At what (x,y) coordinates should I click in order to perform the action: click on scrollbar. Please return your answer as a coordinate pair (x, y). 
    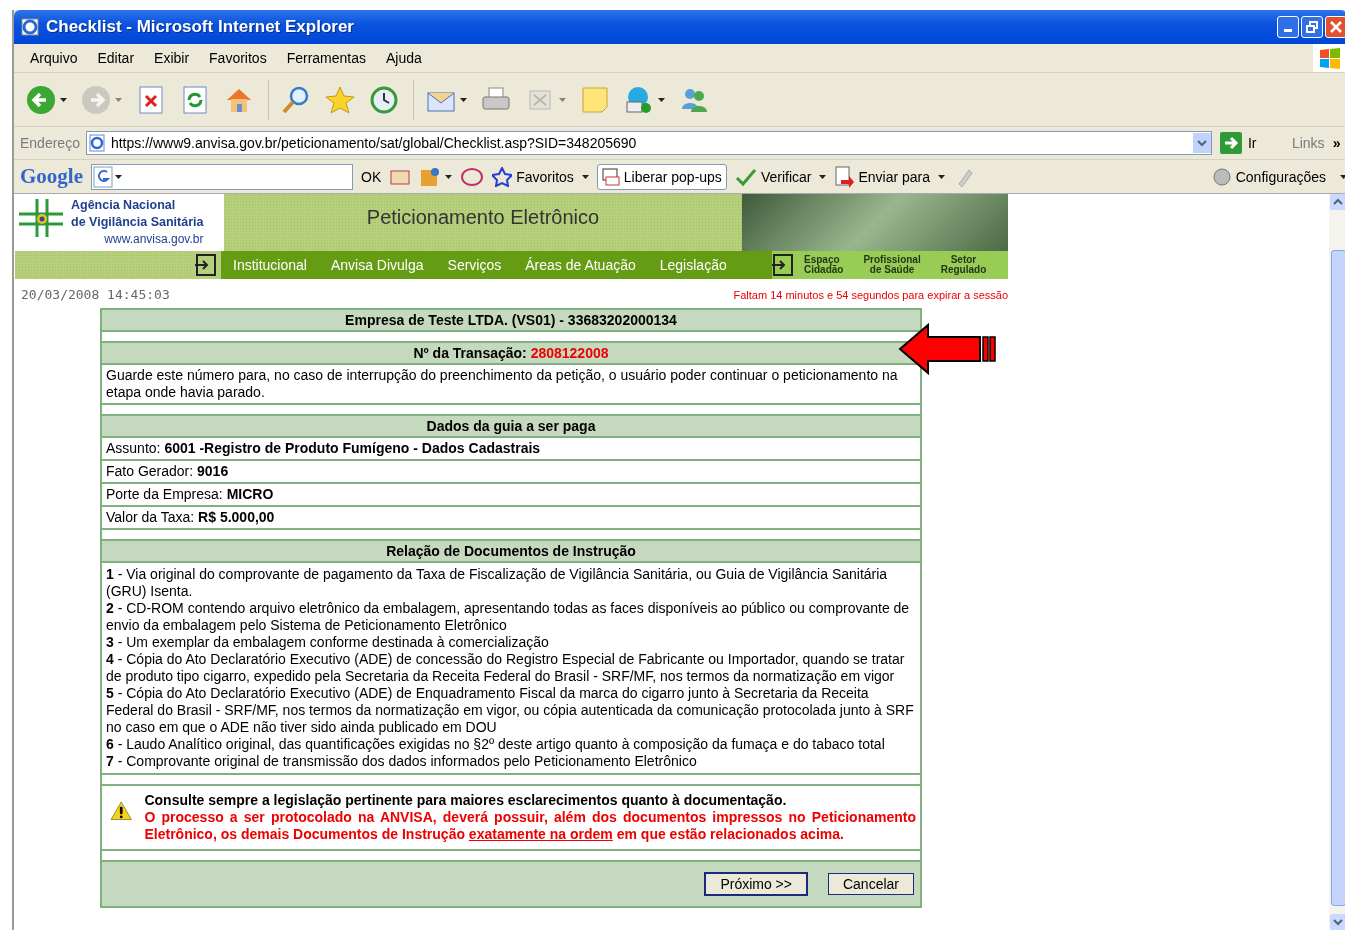
    Looking at the image, I should click on (1337, 562).